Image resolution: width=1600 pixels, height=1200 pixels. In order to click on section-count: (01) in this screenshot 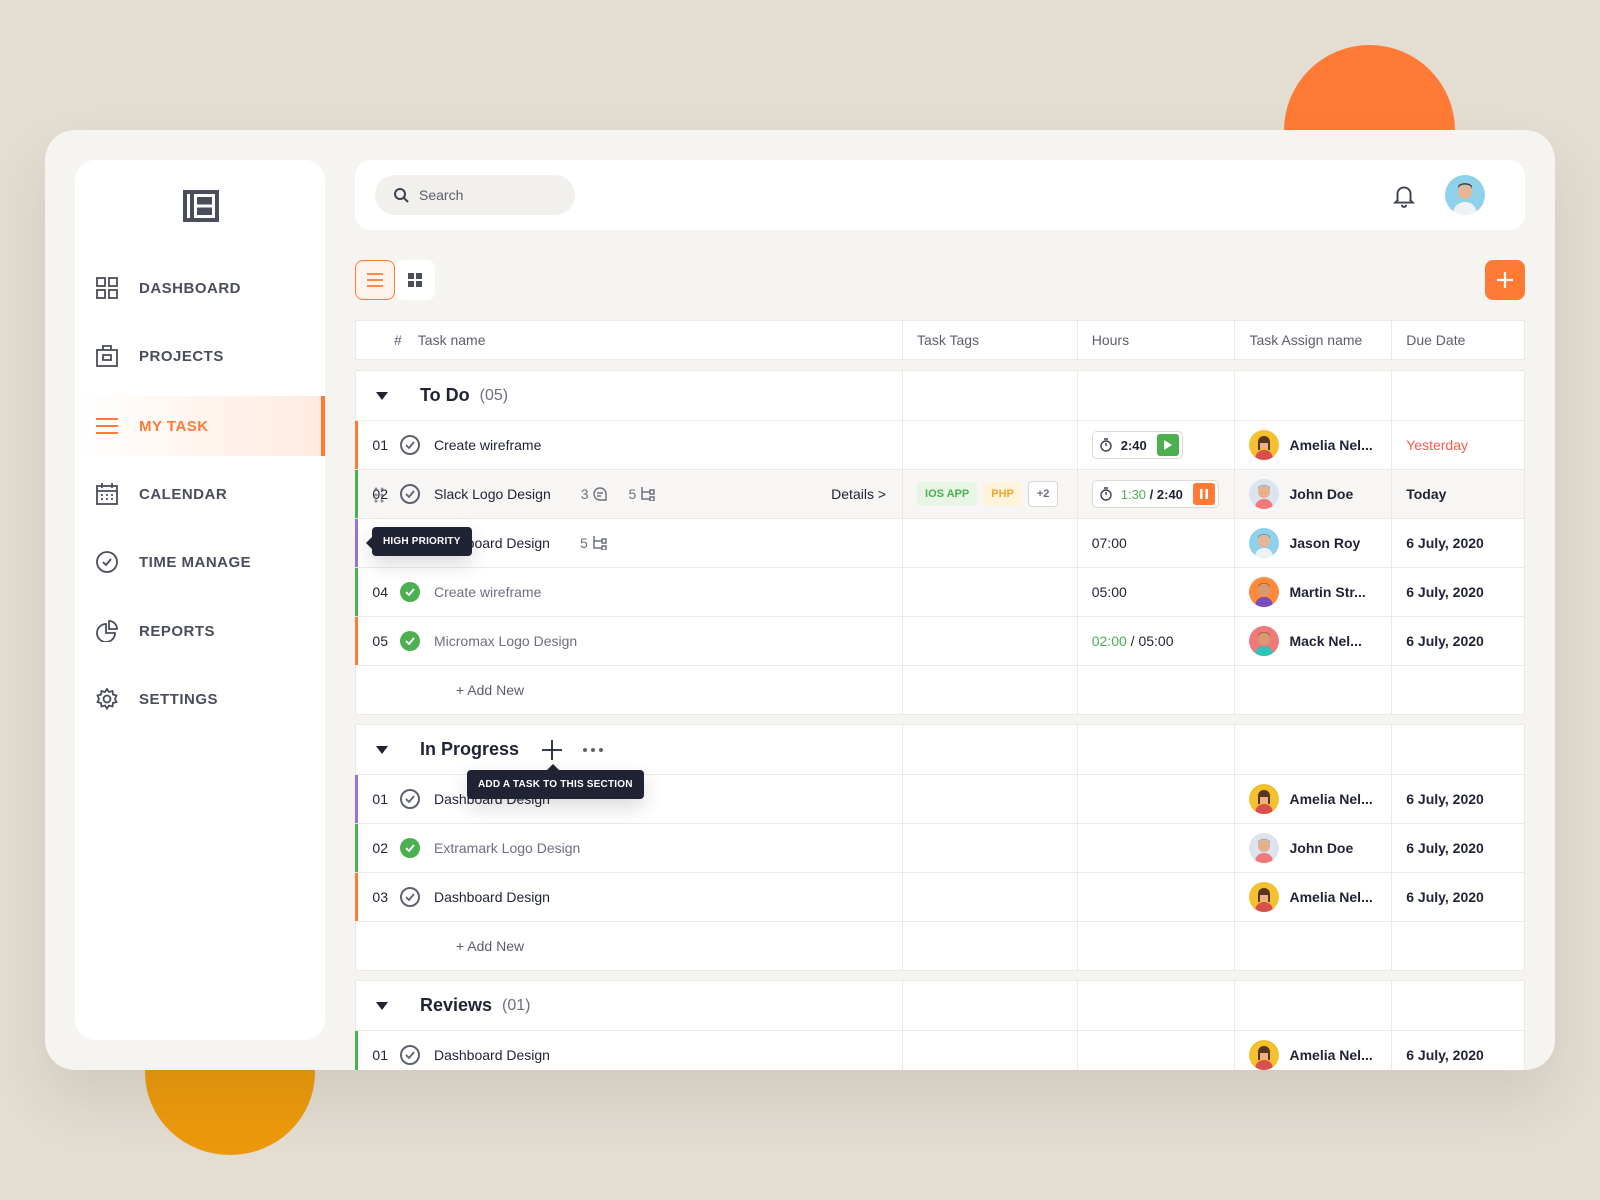, I will do `click(516, 1005)`.